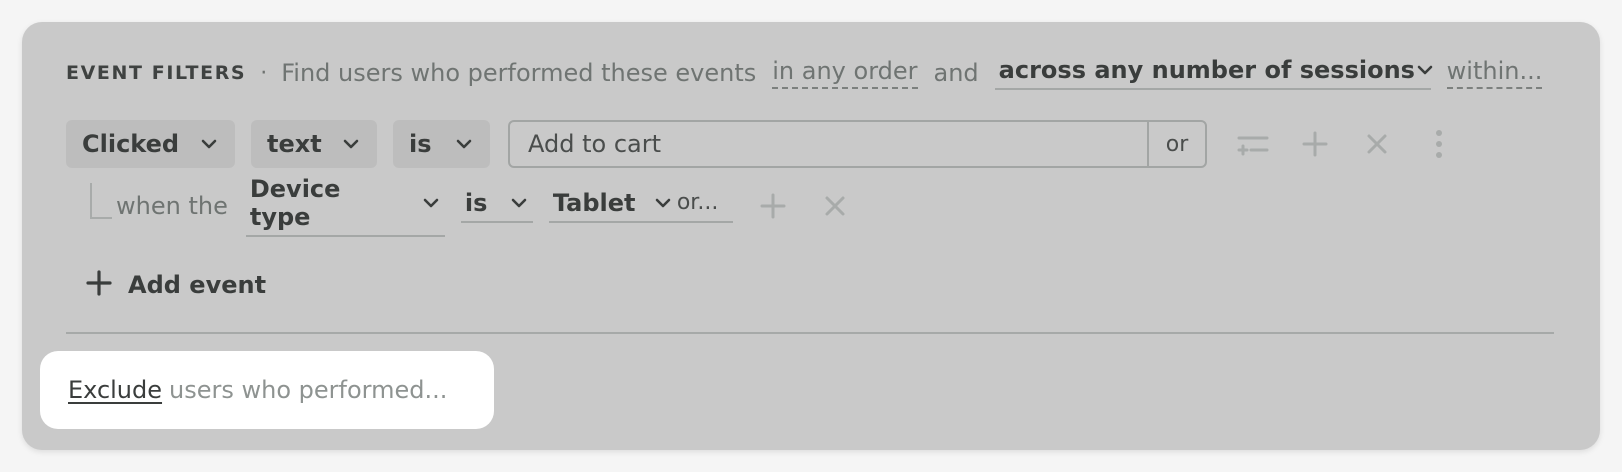 This screenshot has height=472, width=1622. I want to click on section-title: EVENT FILTERS, so click(156, 73).